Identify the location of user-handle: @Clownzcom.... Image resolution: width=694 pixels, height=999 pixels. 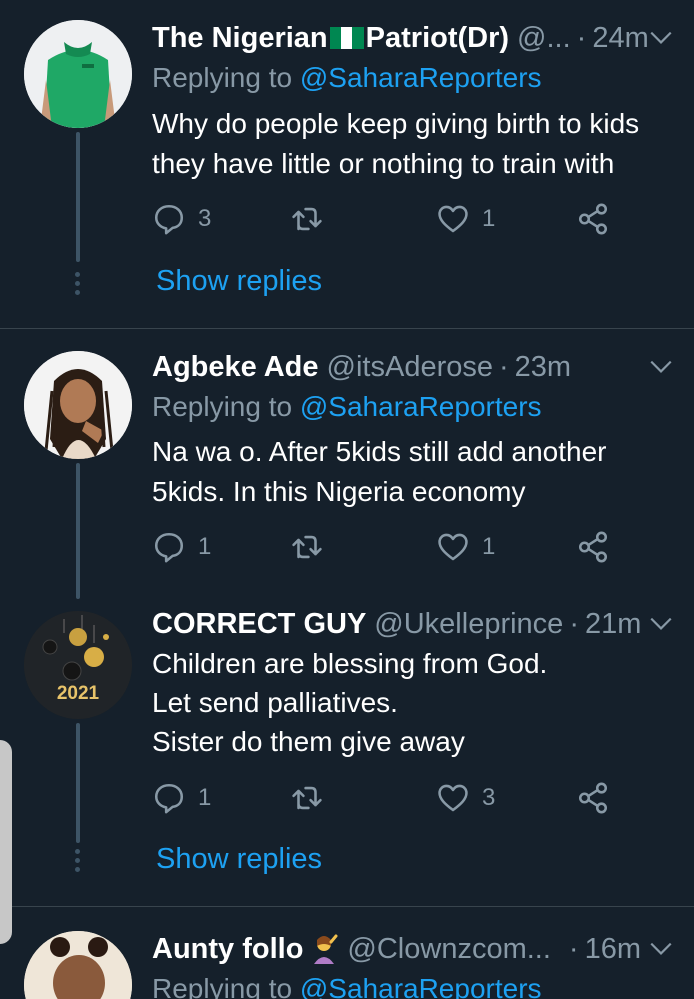
(448, 949).